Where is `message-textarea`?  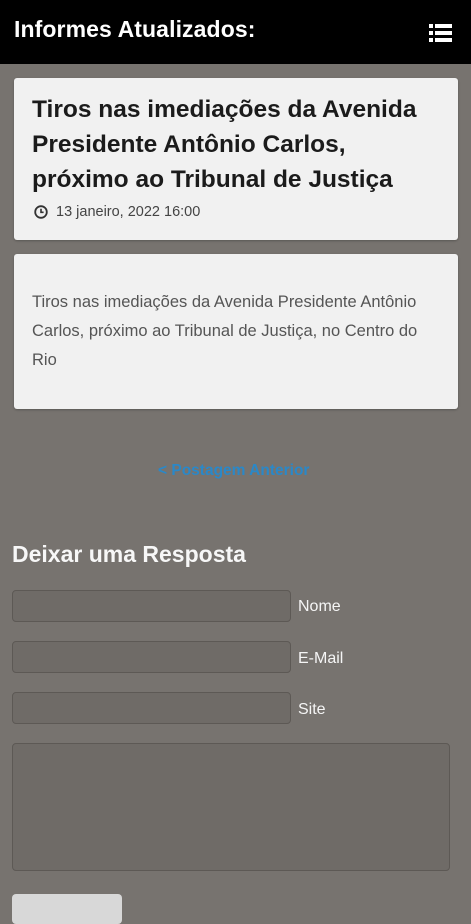 message-textarea is located at coordinates (231, 807).